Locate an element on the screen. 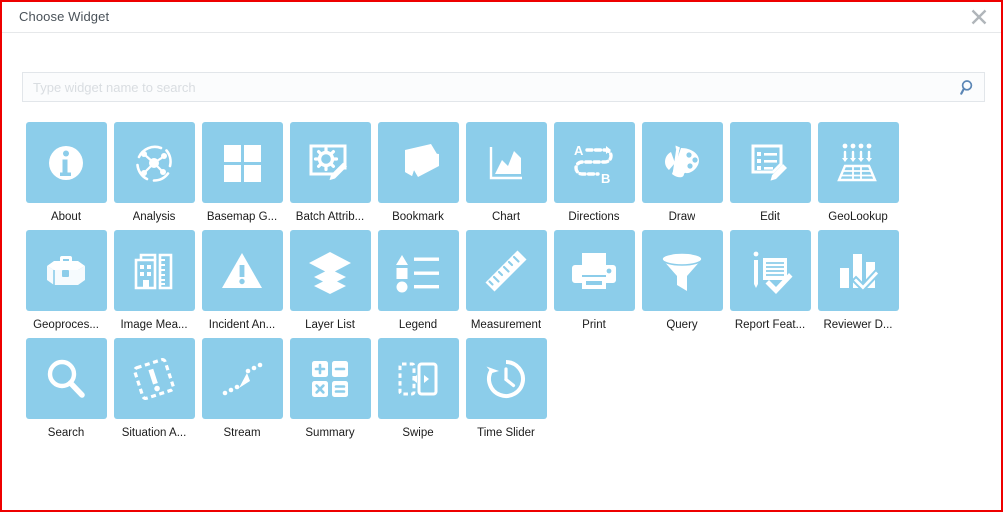 The image size is (1003, 512). widget-item-print: Print is located at coordinates (594, 281).